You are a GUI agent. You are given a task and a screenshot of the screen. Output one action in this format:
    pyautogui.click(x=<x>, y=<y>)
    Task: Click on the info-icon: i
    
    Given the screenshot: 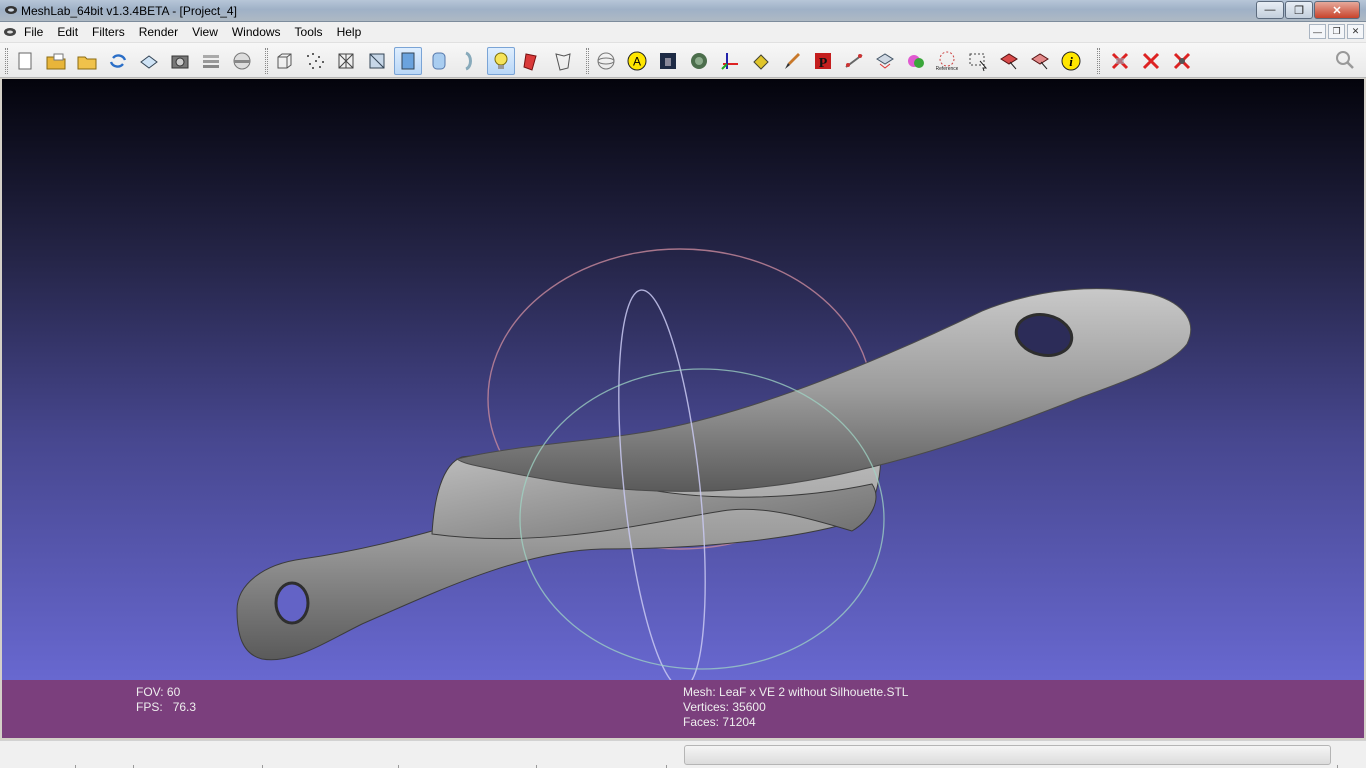 What is the action you would take?
    pyautogui.click(x=1071, y=61)
    